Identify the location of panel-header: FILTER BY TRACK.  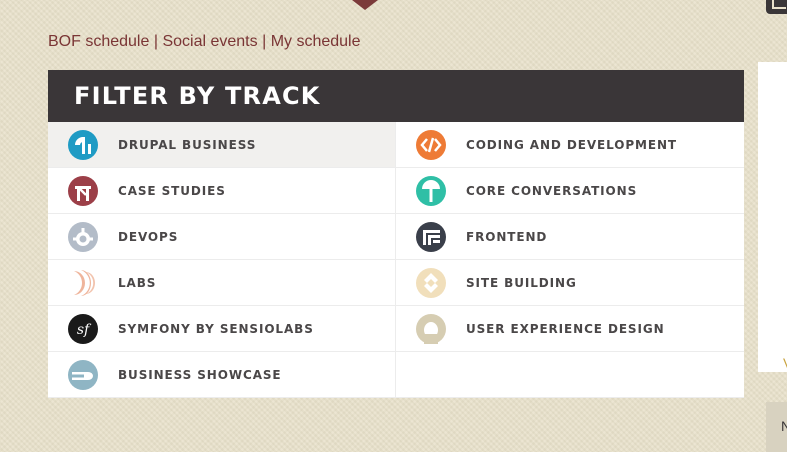
(396, 96).